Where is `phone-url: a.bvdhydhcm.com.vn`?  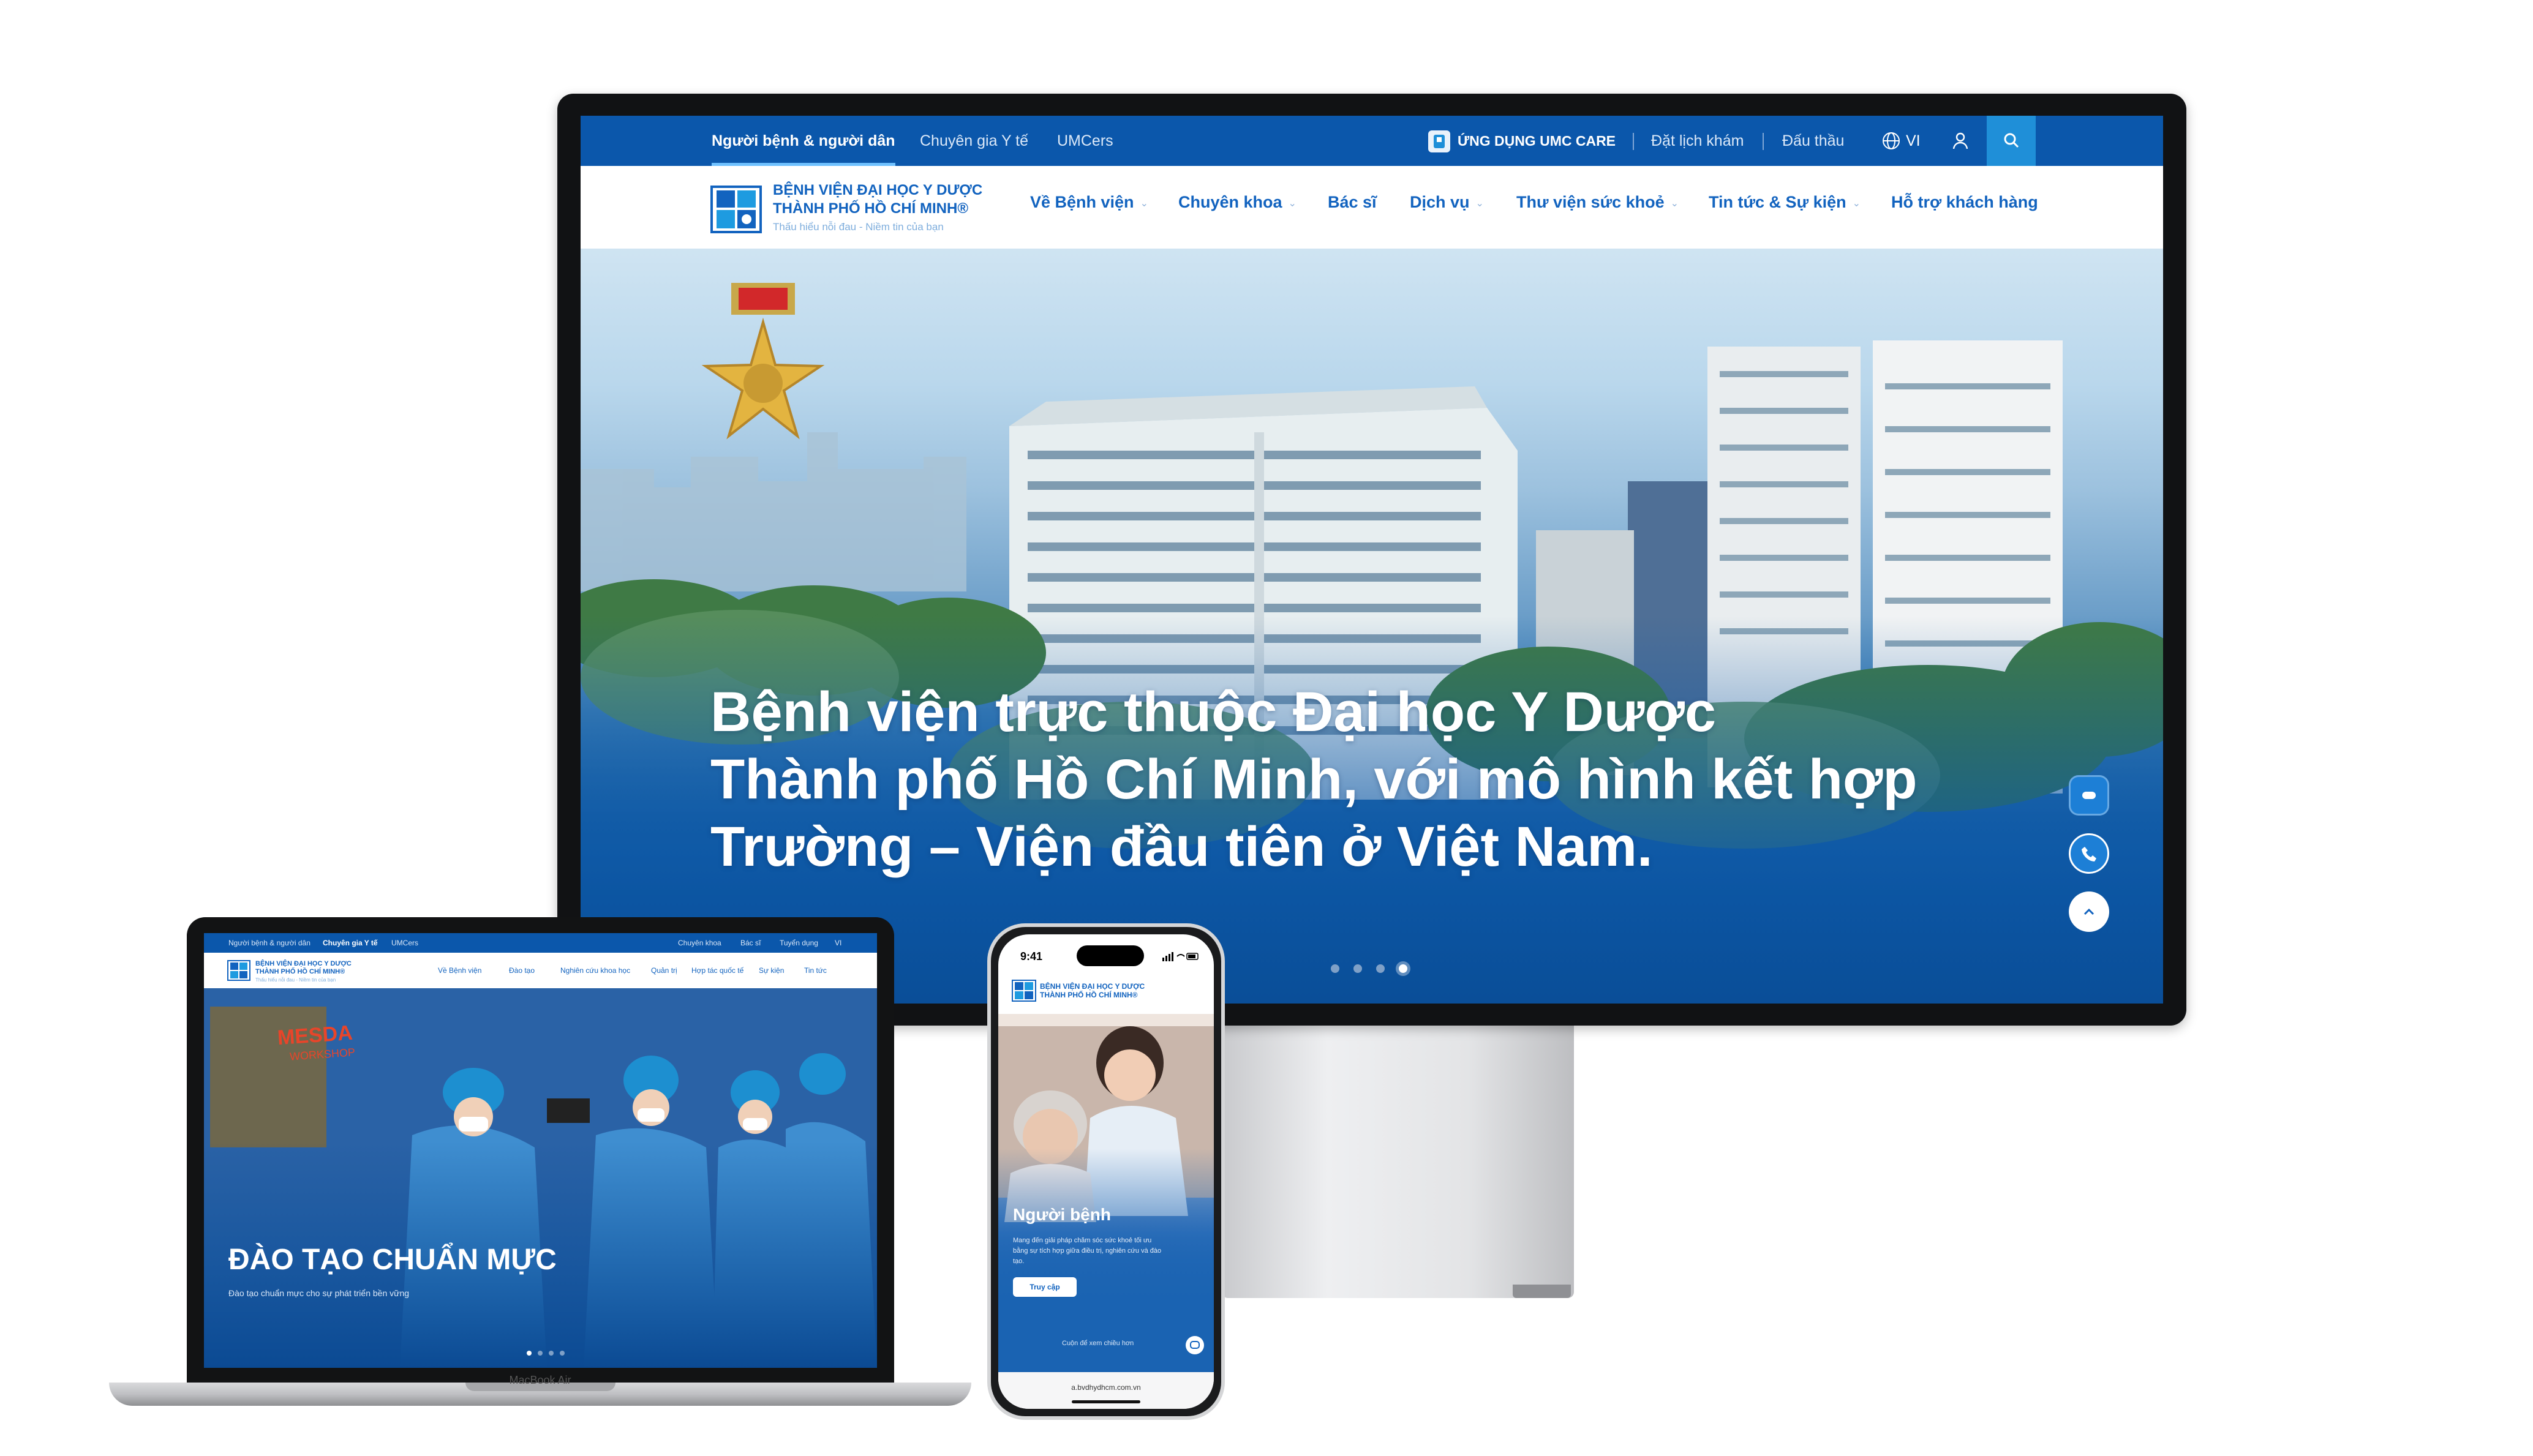
phone-url: a.bvdhydhcm.com.vn is located at coordinates (1106, 1388).